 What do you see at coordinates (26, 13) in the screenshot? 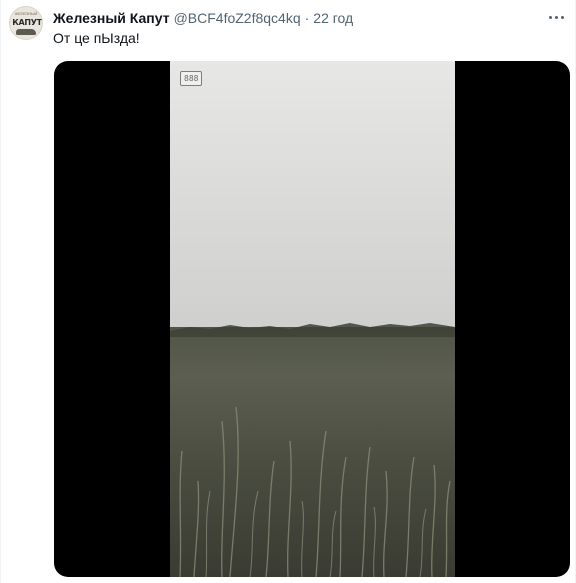
I see `avatar-top-text: ЖЕЛЕЗНЫЙ` at bounding box center [26, 13].